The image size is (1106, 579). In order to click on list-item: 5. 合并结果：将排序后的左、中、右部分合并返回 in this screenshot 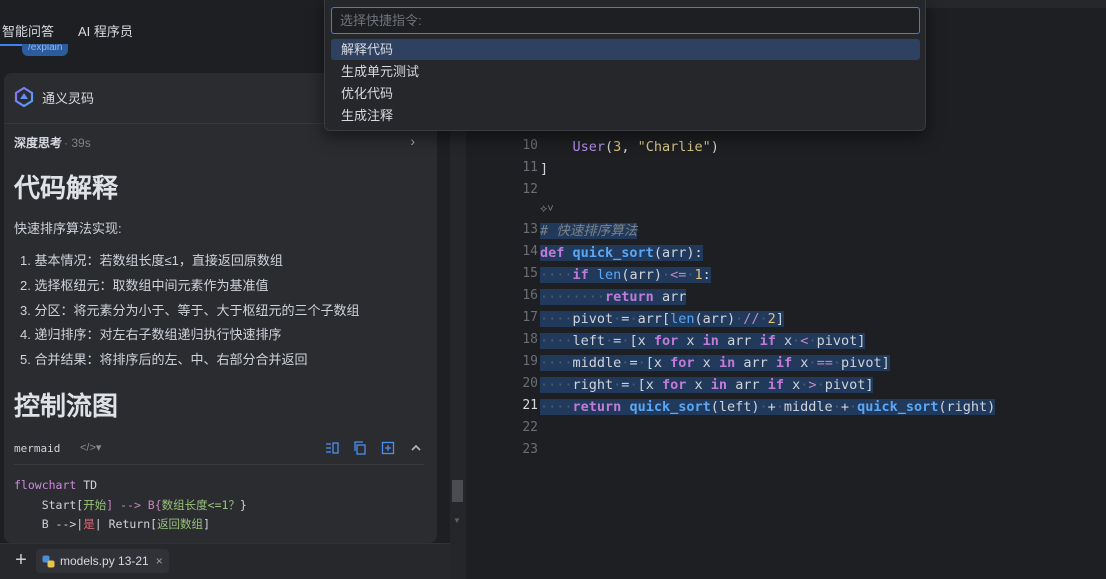, I will do `click(164, 360)`.